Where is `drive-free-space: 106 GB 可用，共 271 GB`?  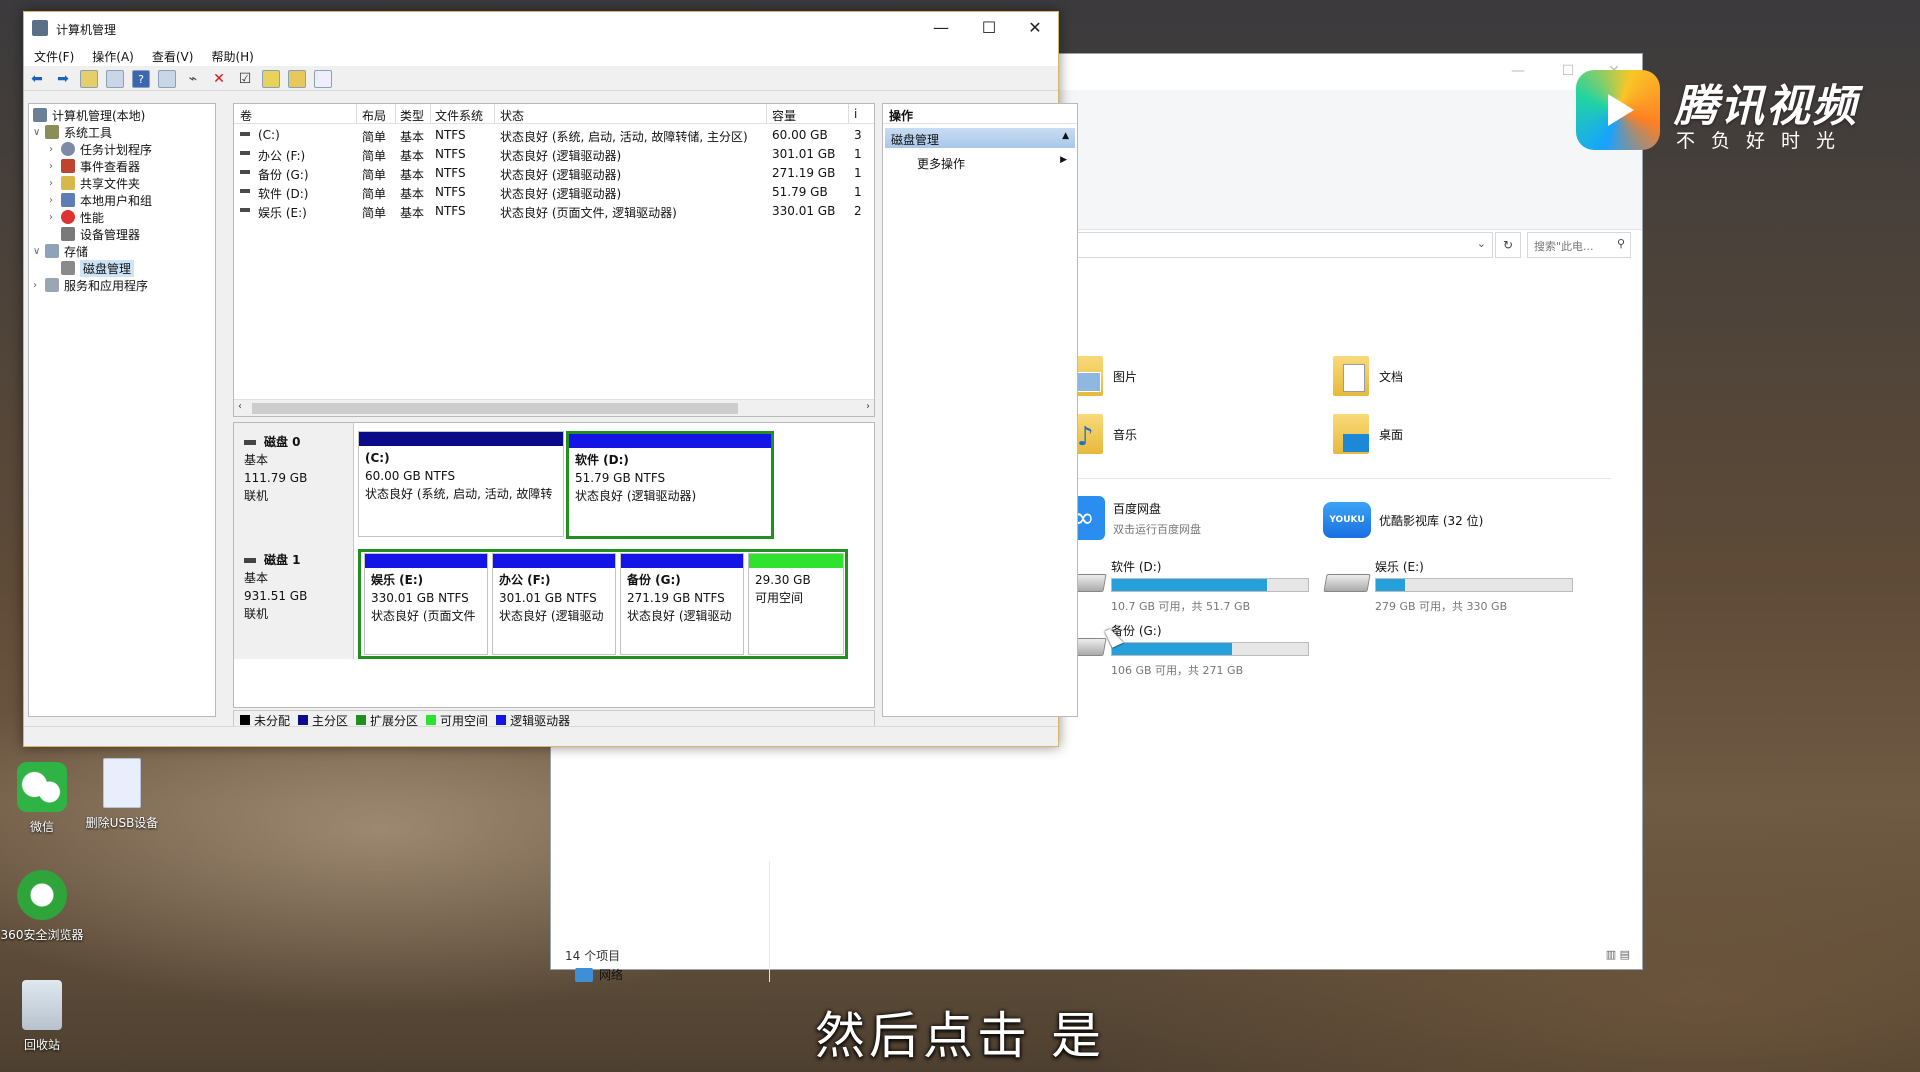 drive-free-space: 106 GB 可用，共 271 GB is located at coordinates (1177, 670).